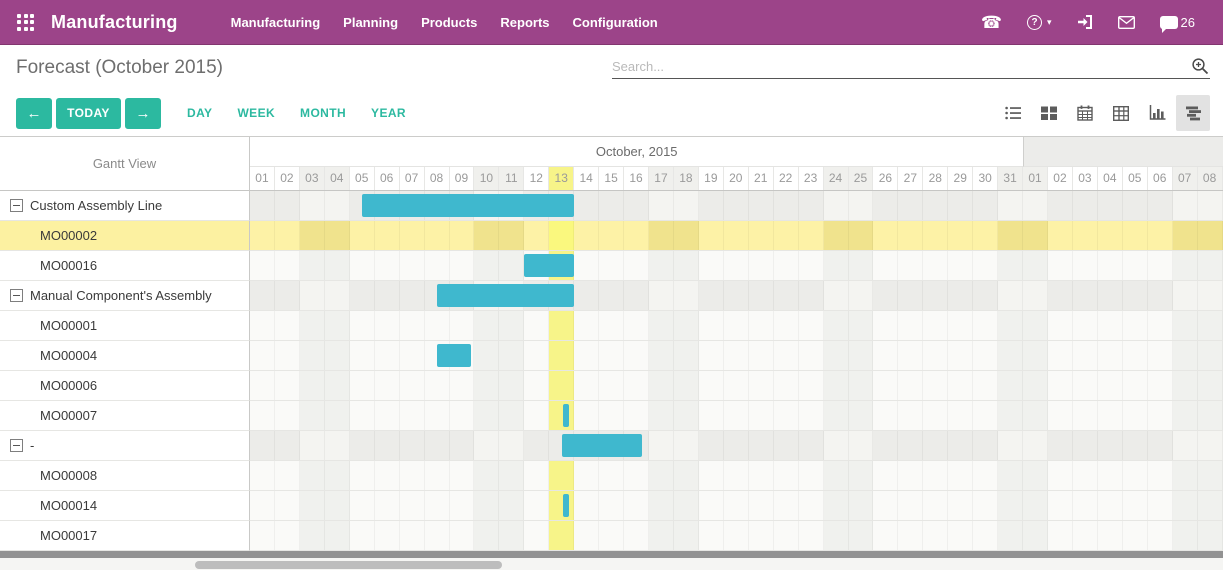  I want to click on apps-grid-icon, so click(25, 22).